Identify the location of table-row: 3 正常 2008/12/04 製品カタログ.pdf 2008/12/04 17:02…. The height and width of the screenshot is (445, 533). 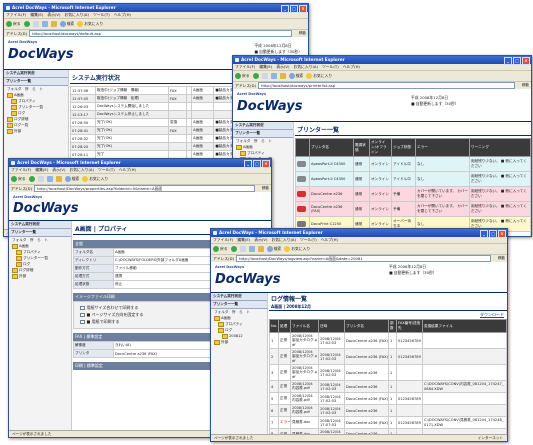
(388, 372).